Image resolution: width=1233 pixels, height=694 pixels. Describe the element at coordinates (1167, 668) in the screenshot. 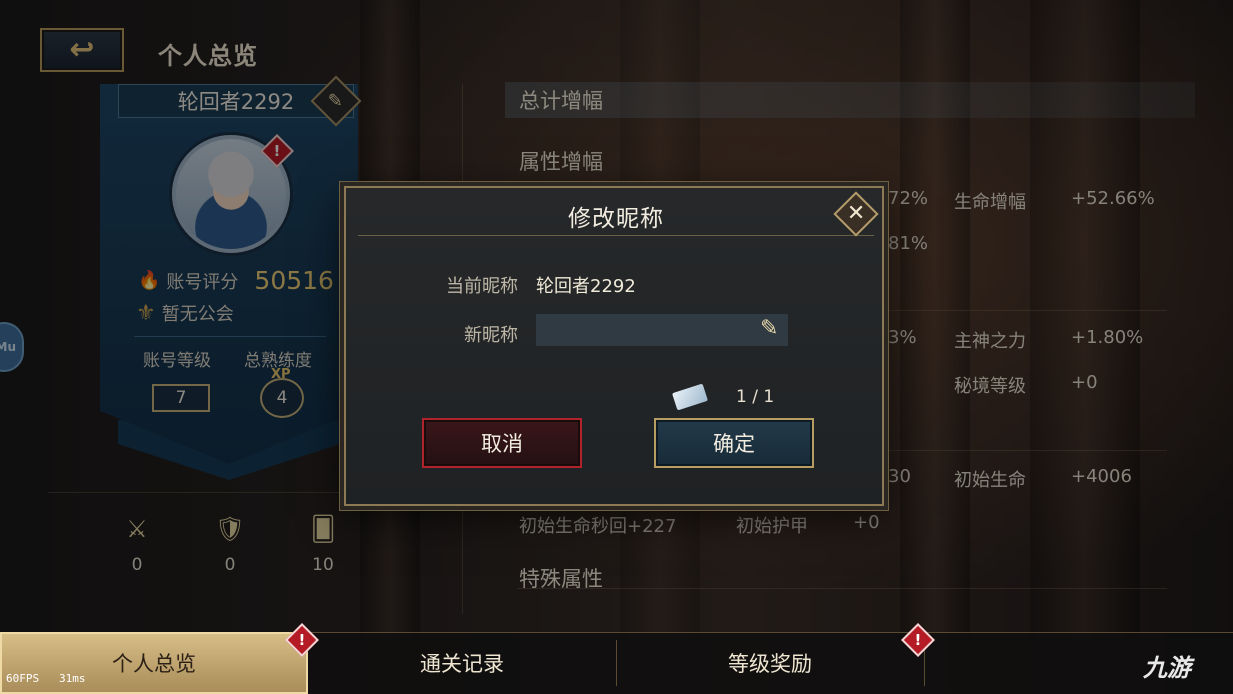

I see `watermark-logo: 九游` at that location.